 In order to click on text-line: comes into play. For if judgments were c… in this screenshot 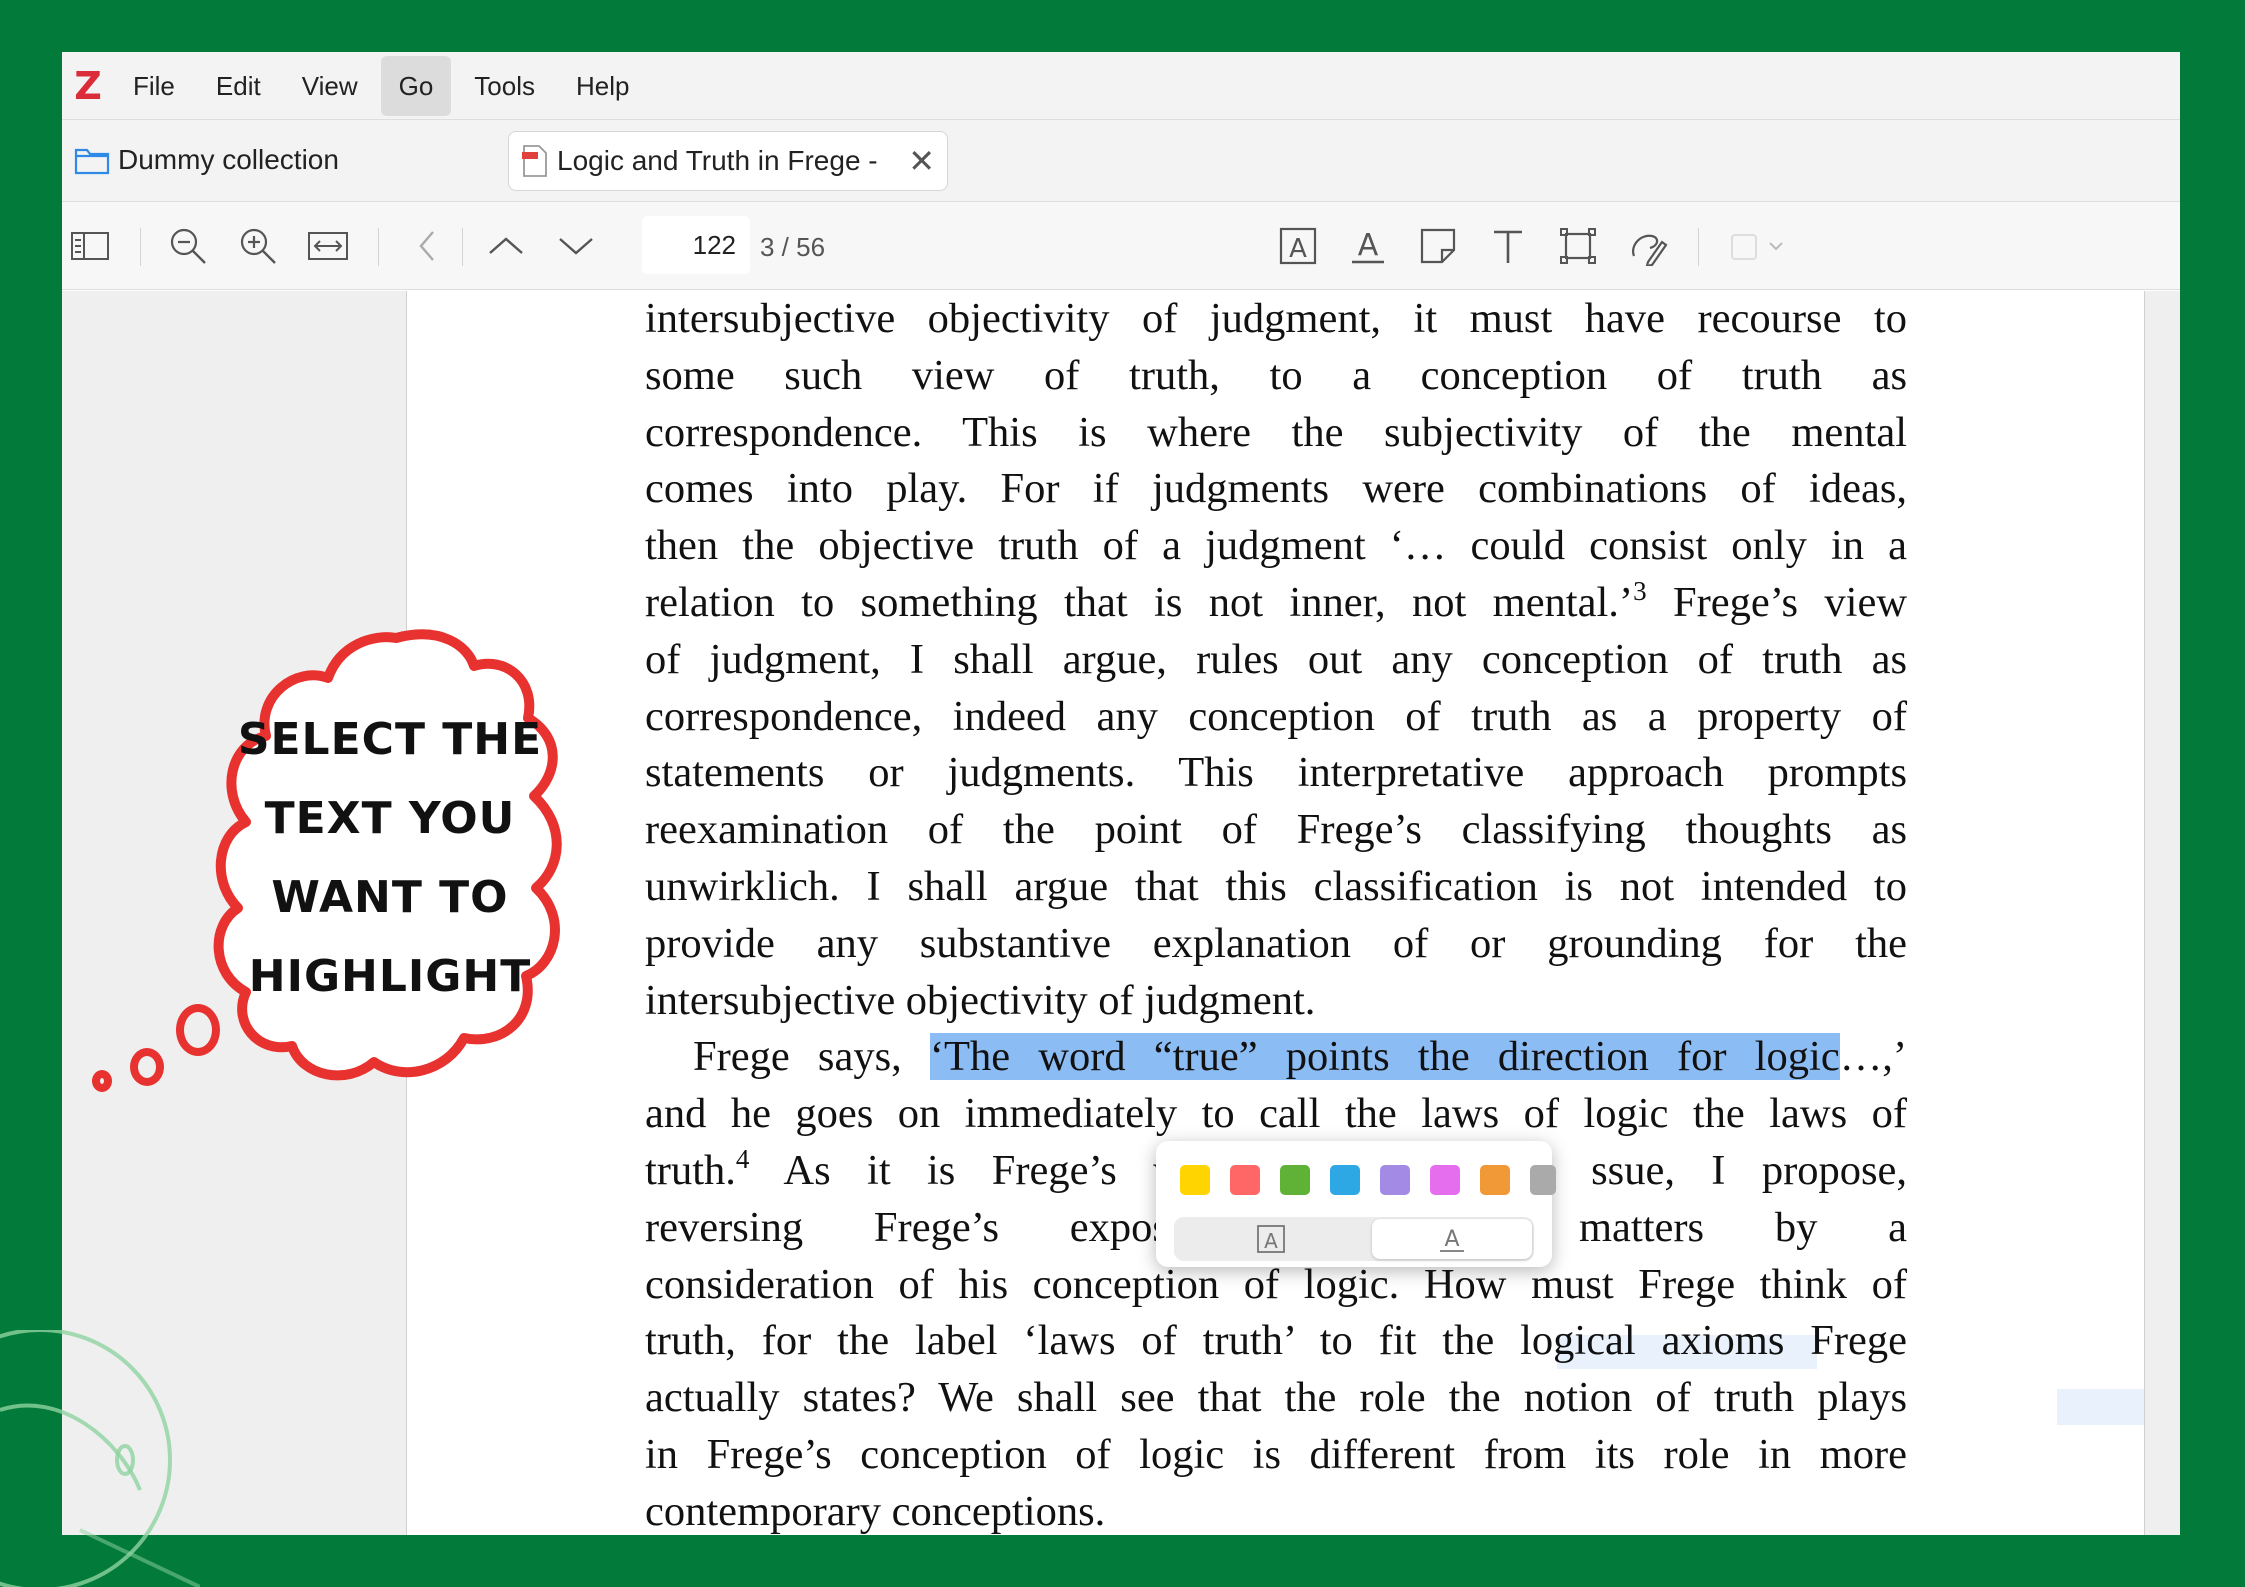, I will do `click(1276, 489)`.